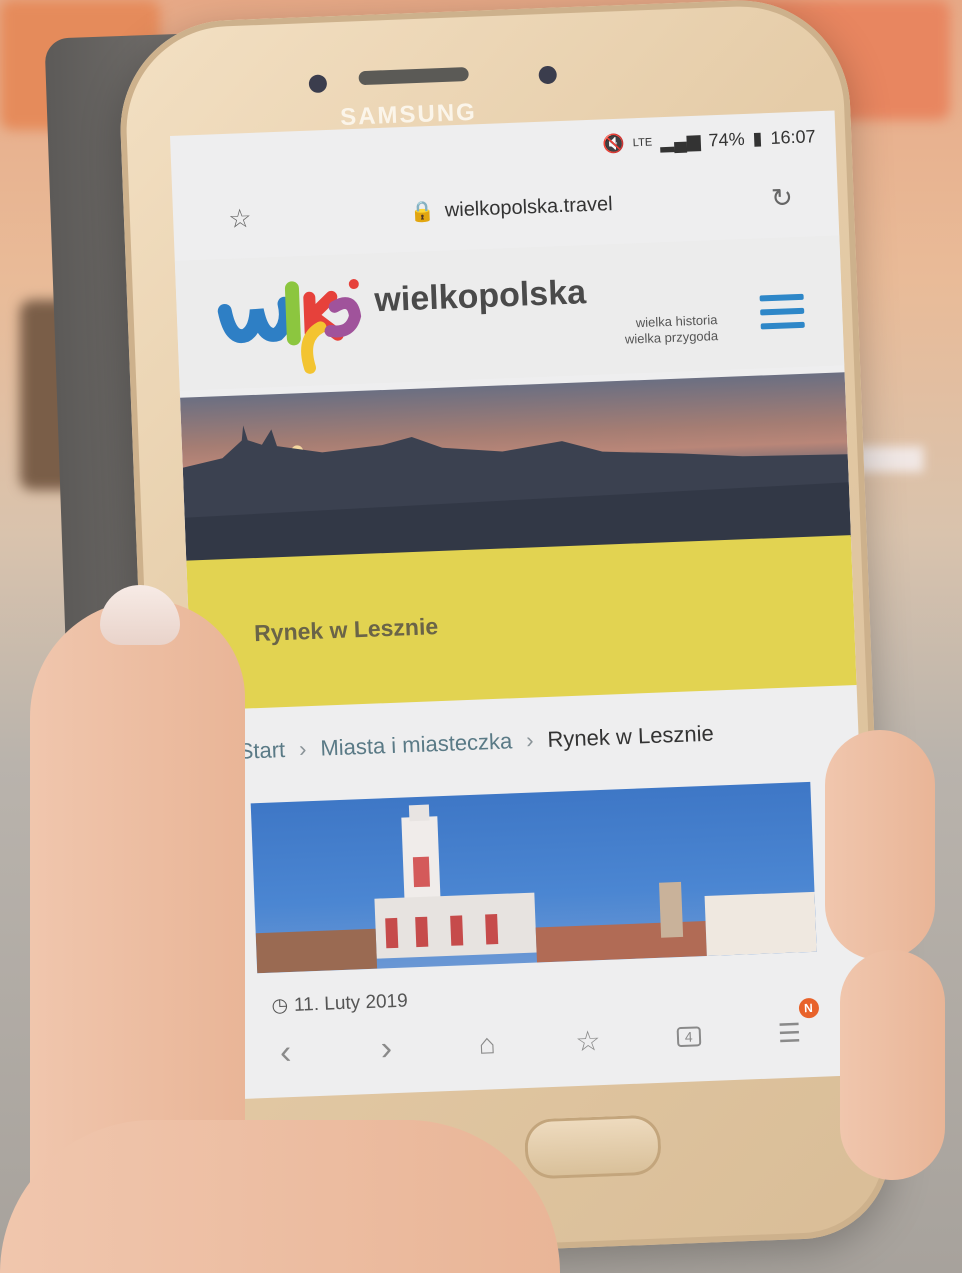  Describe the element at coordinates (671, 337) in the screenshot. I see `site-tagline-2: wielka przygoda` at that location.